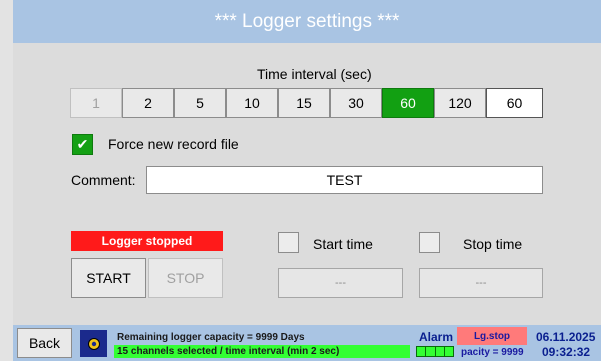 This screenshot has height=361, width=601. What do you see at coordinates (493, 244) in the screenshot?
I see `stop-time-label: Stop time` at bounding box center [493, 244].